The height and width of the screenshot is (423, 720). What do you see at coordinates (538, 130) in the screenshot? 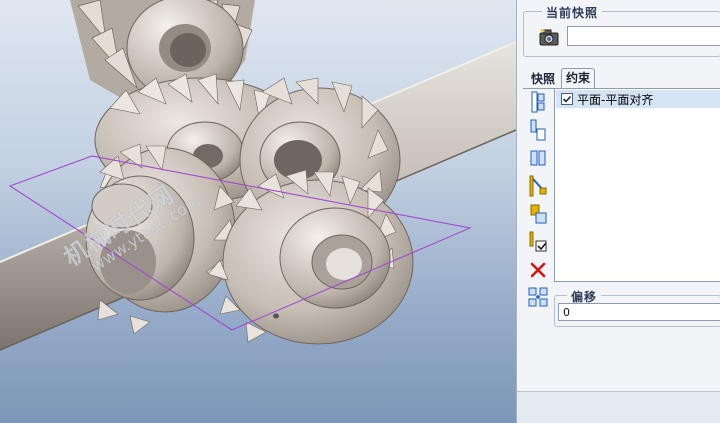
I see `mate-offset-icon` at bounding box center [538, 130].